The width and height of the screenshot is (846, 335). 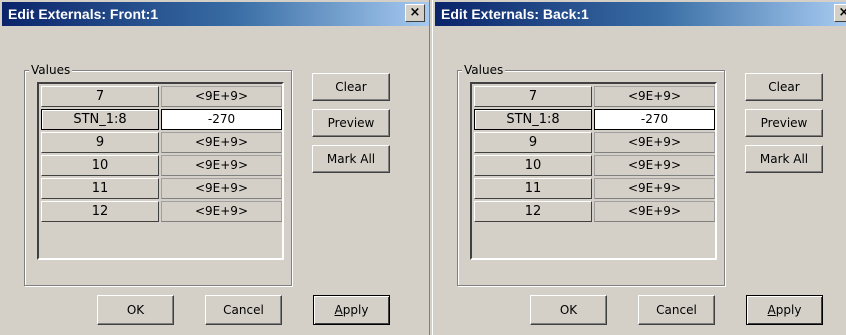 What do you see at coordinates (515, 14) in the screenshot?
I see `dialog-title: Edit Externals: Back:1` at bounding box center [515, 14].